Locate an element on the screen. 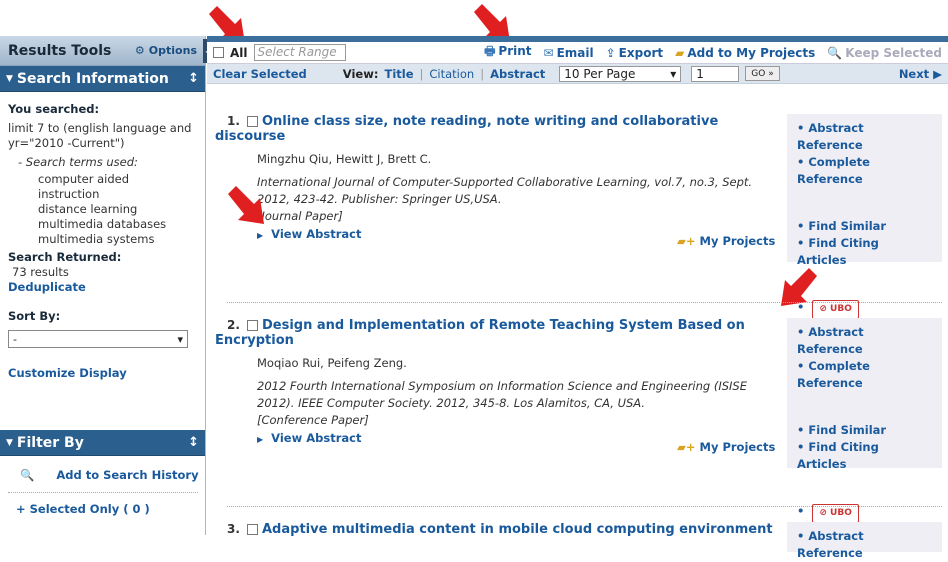 Image resolution: width=948 pixels, height=562 pixels. search-term: multimedia databases is located at coordinates (102, 224).